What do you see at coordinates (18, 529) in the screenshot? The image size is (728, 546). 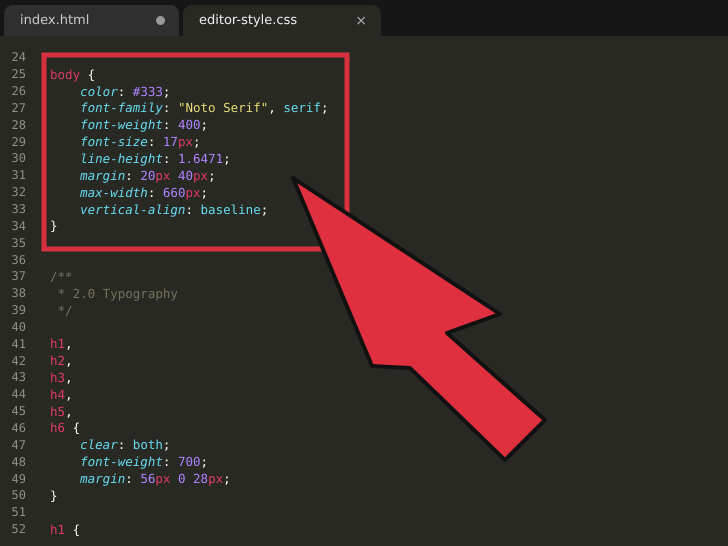 I see `line-number: 52` at bounding box center [18, 529].